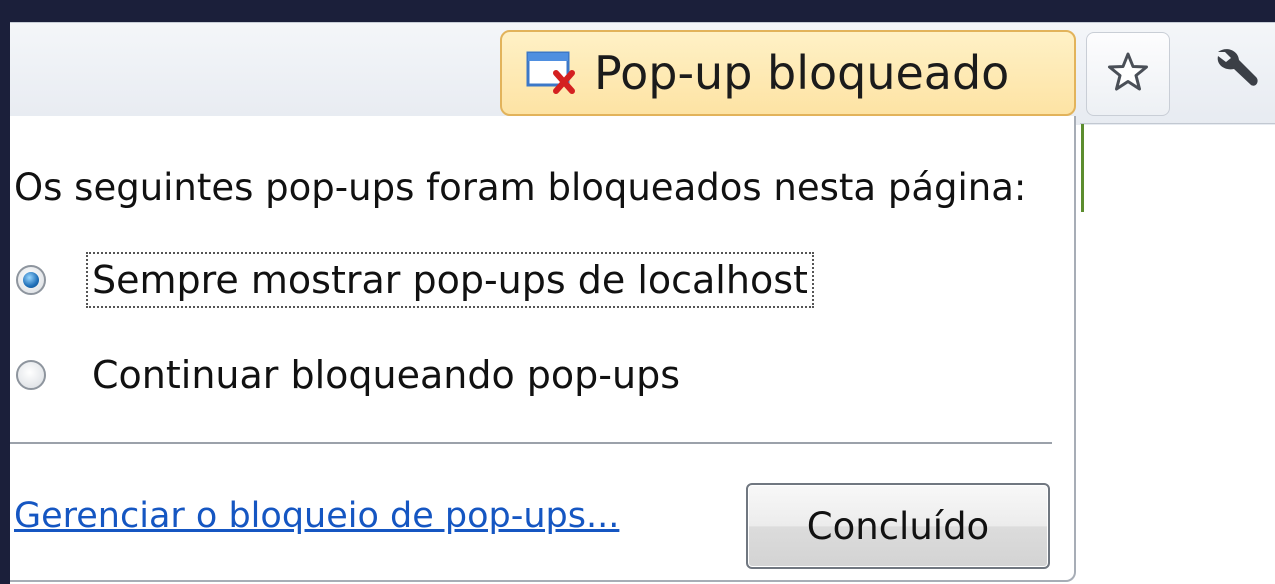  I want to click on done-button: Concluído, so click(898, 526).